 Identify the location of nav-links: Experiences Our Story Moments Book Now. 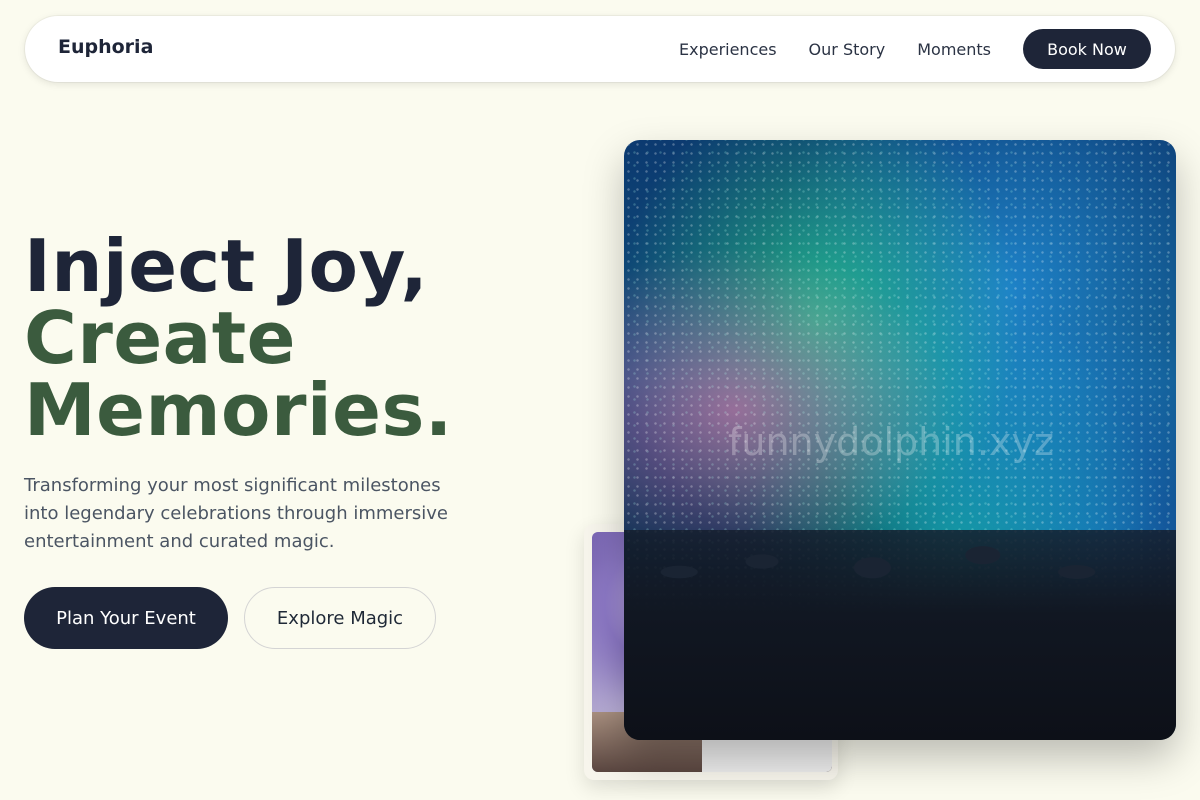
(927, 49).